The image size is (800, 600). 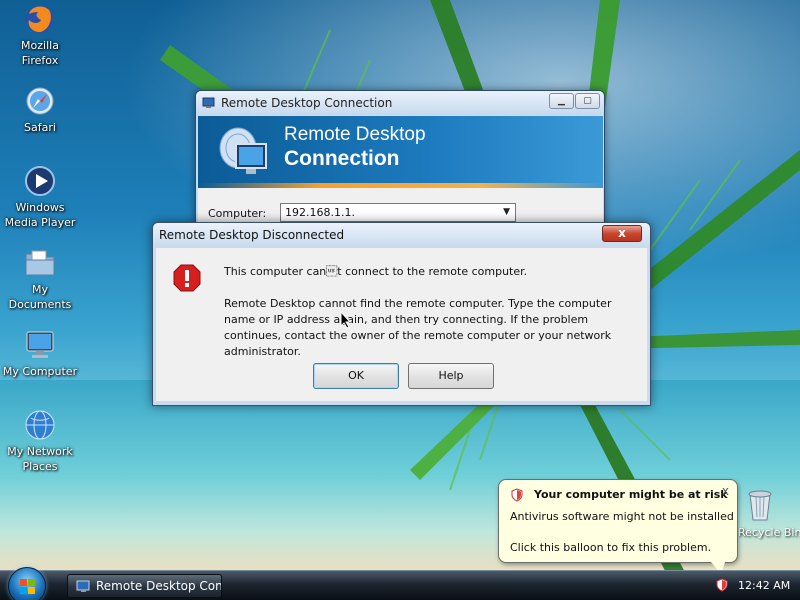 I want to click on banner-title-line2: Connection, so click(x=342, y=158).